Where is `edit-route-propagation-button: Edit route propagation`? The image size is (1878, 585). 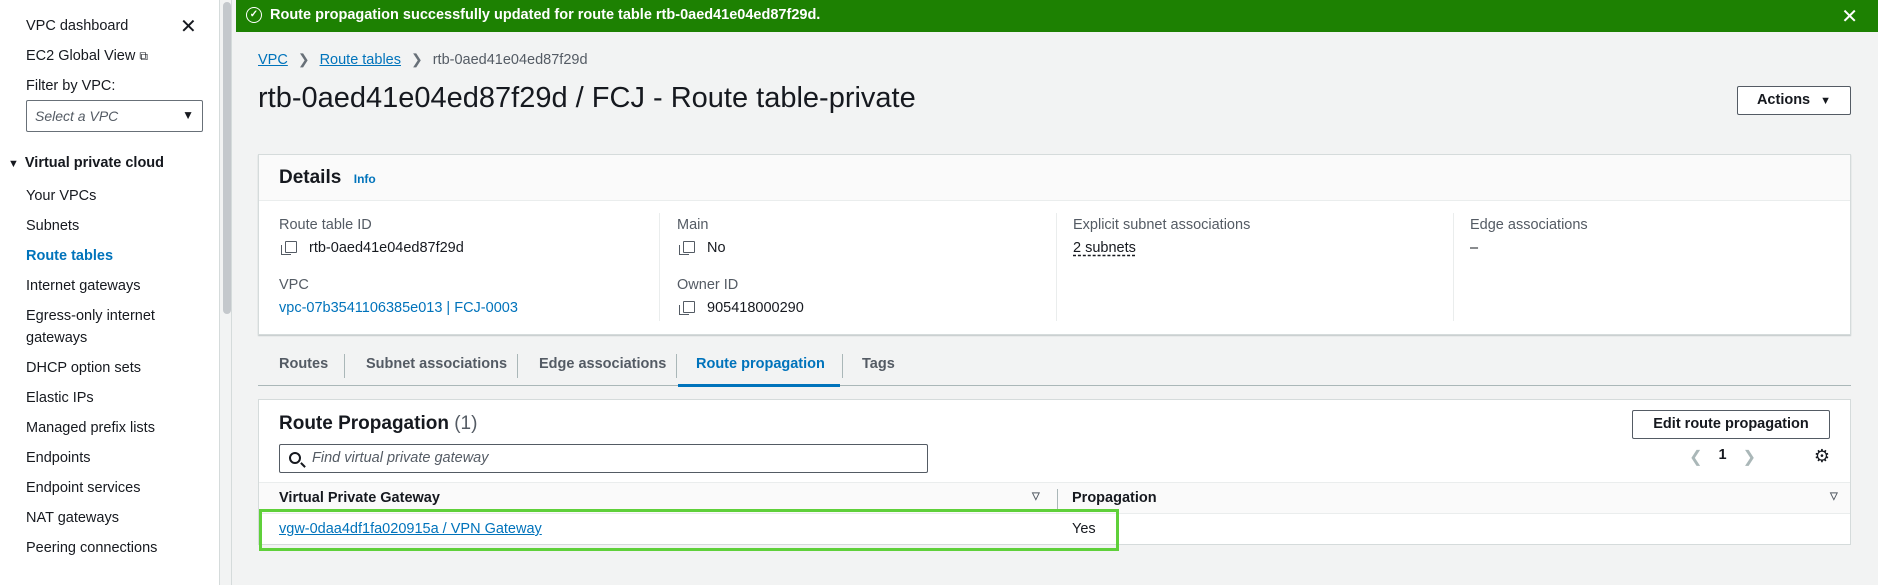
edit-route-propagation-button: Edit route propagation is located at coordinates (1731, 424).